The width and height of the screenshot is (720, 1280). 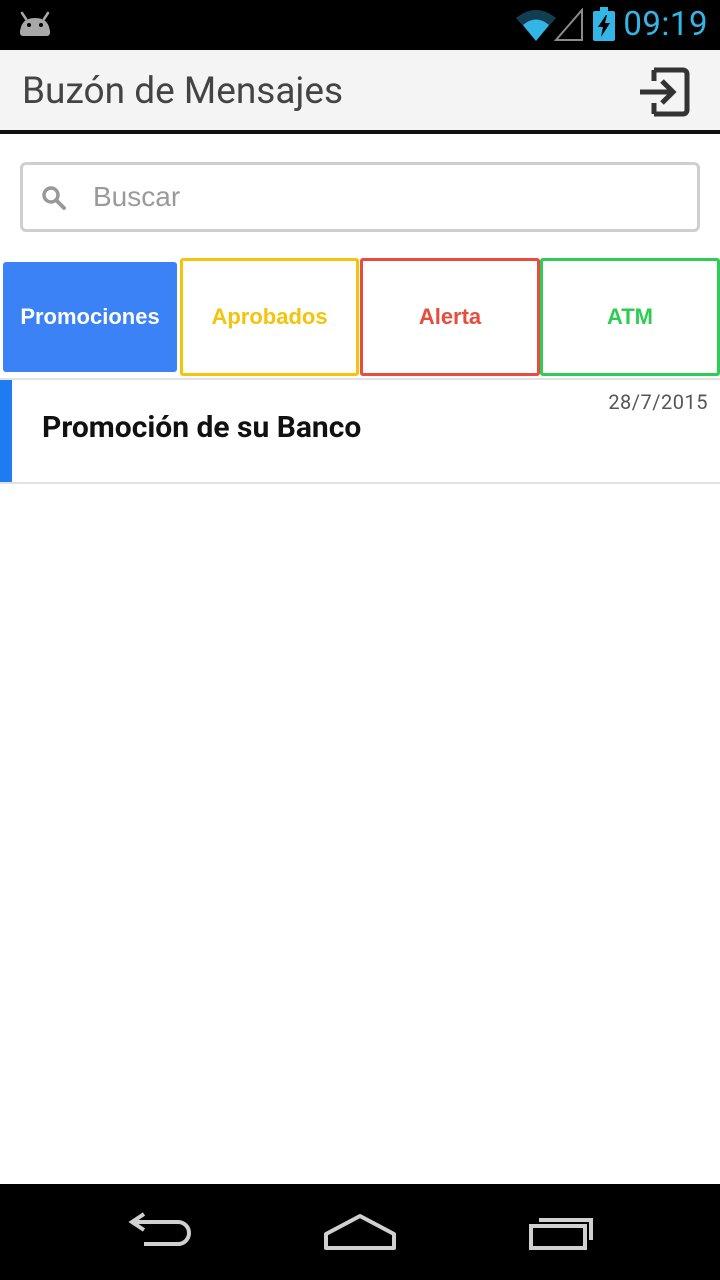 I want to click on tab-promociones: Promociones, so click(x=90, y=317).